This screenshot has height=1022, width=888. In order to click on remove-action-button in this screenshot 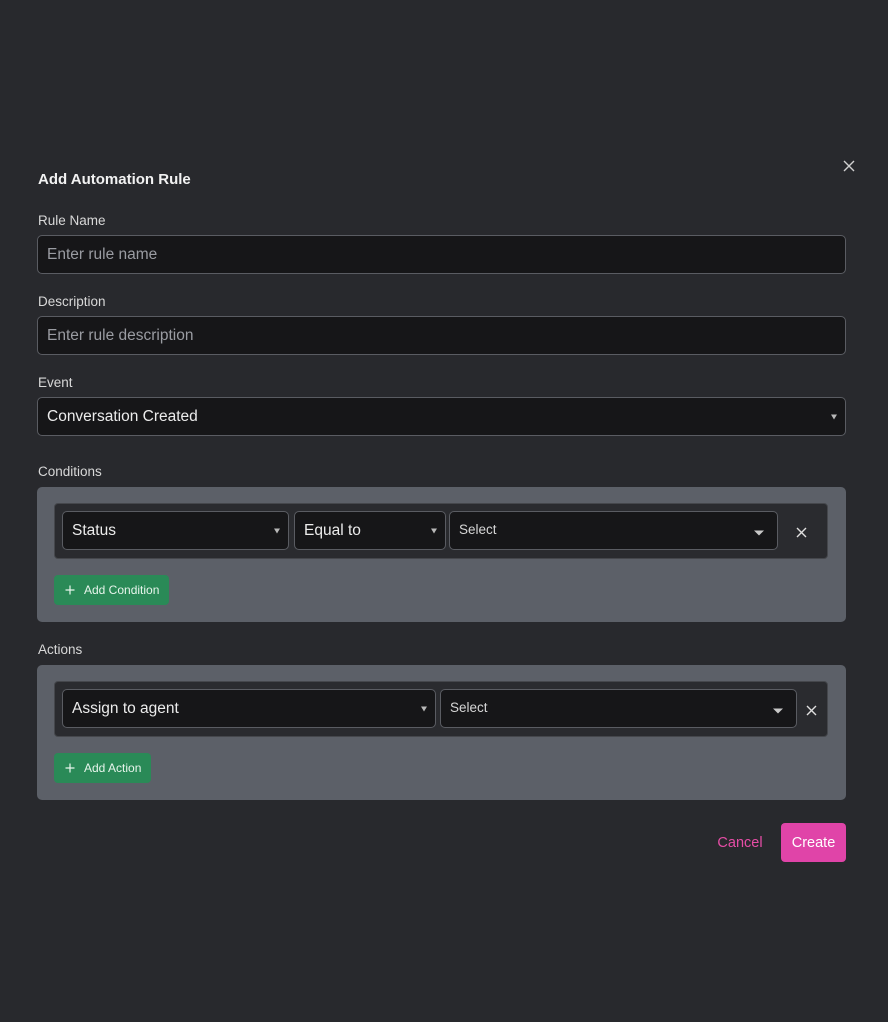, I will do `click(811, 710)`.